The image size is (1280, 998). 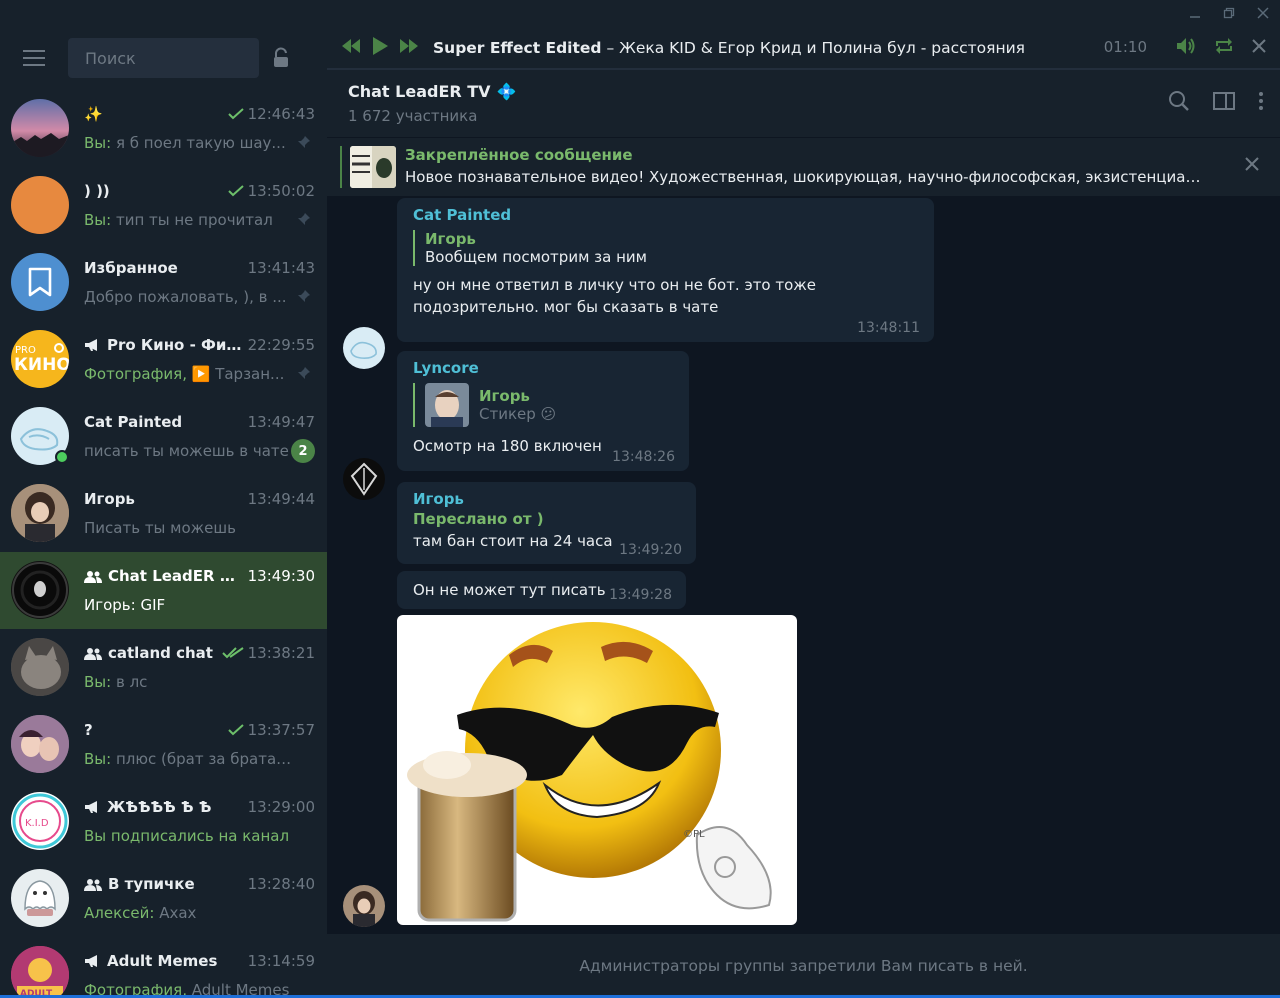 I want to click on message-bubble: Он не может тут писать 13:49:28, so click(x=541, y=590).